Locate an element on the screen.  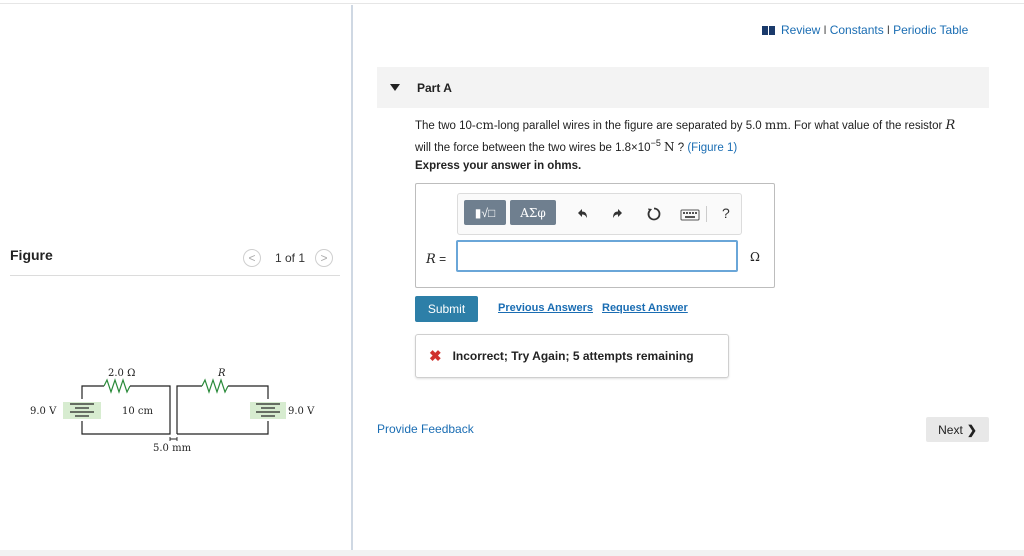
resistor-right-zigzag is located at coordinates (215, 386).